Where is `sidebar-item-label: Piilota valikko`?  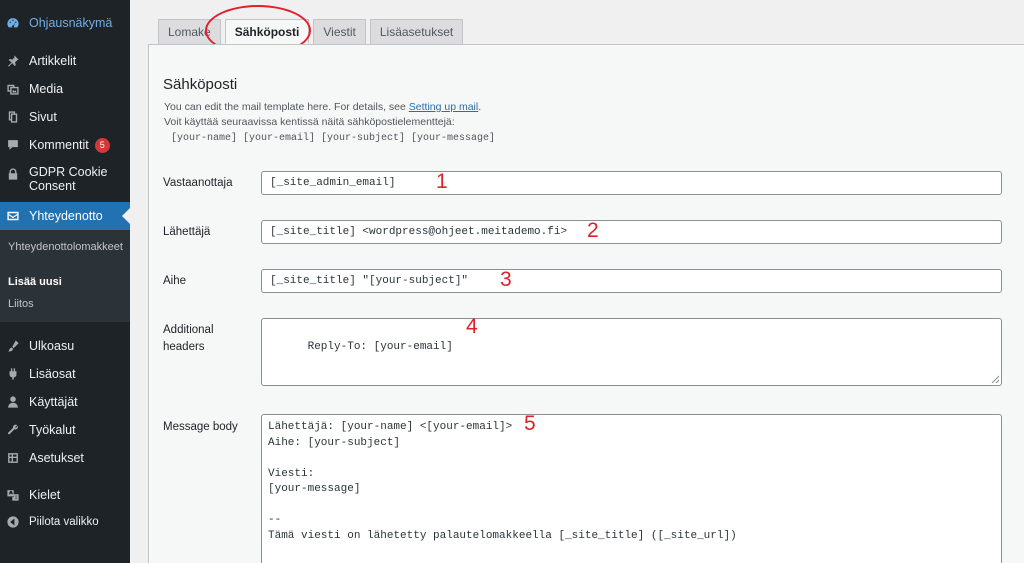 sidebar-item-label: Piilota valikko is located at coordinates (64, 522).